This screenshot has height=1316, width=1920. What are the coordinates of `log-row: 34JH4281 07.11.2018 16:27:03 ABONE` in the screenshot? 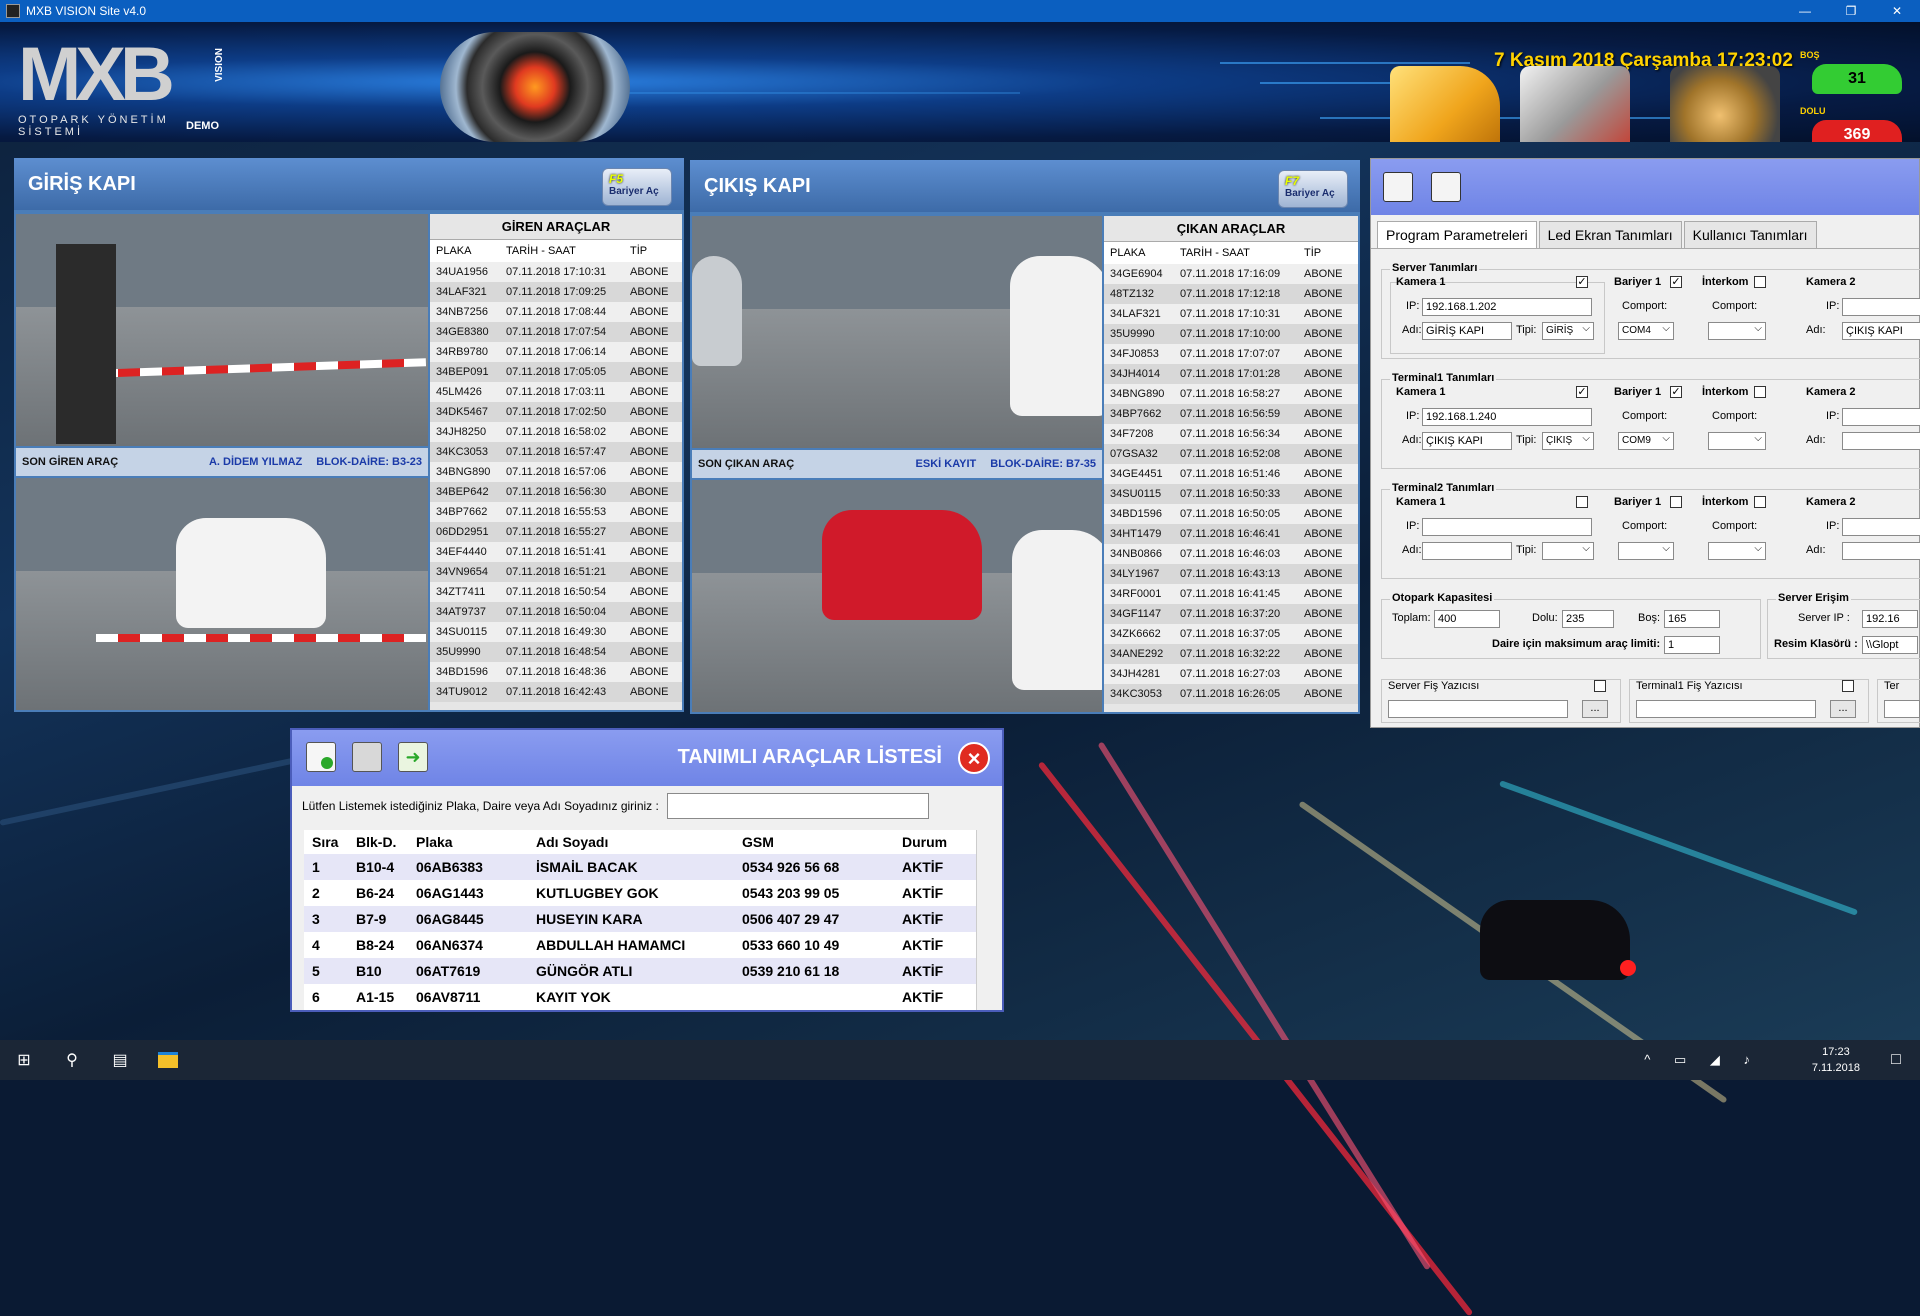 It's located at (1231, 674).